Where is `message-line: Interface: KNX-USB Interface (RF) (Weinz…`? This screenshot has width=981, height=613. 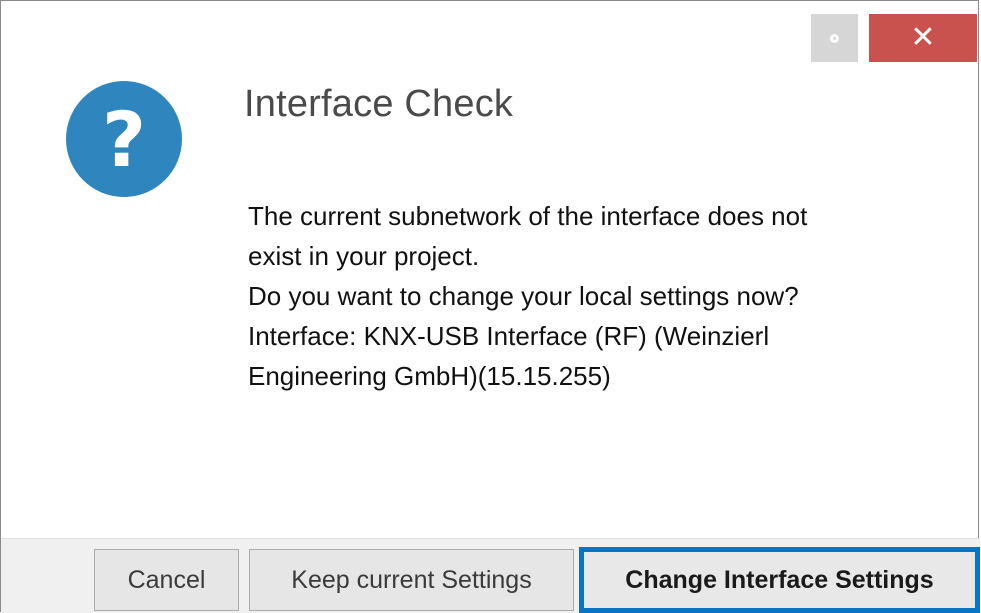
message-line: Interface: KNX-USB Interface (RF) (Weinz… is located at coordinates (509, 336).